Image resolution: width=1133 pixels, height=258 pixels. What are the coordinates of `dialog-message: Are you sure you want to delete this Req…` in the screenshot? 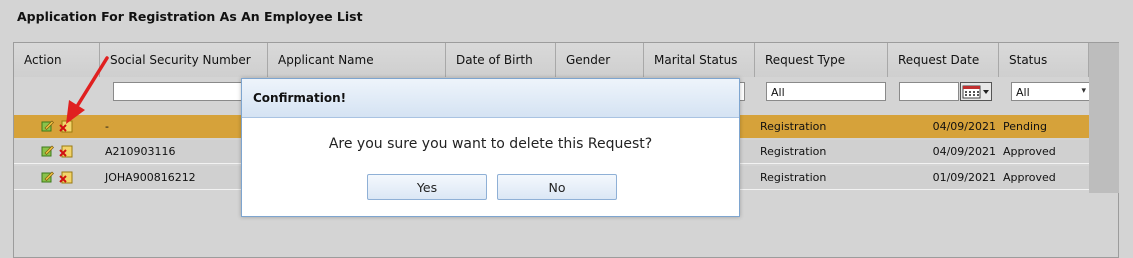 It's located at (490, 144).